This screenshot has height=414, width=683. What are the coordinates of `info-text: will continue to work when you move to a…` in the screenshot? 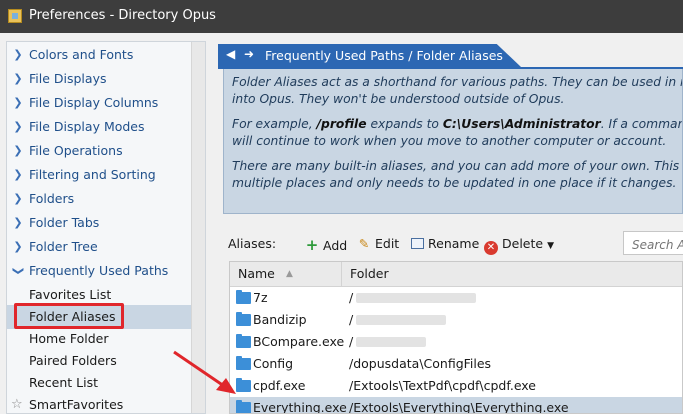 It's located at (449, 141).